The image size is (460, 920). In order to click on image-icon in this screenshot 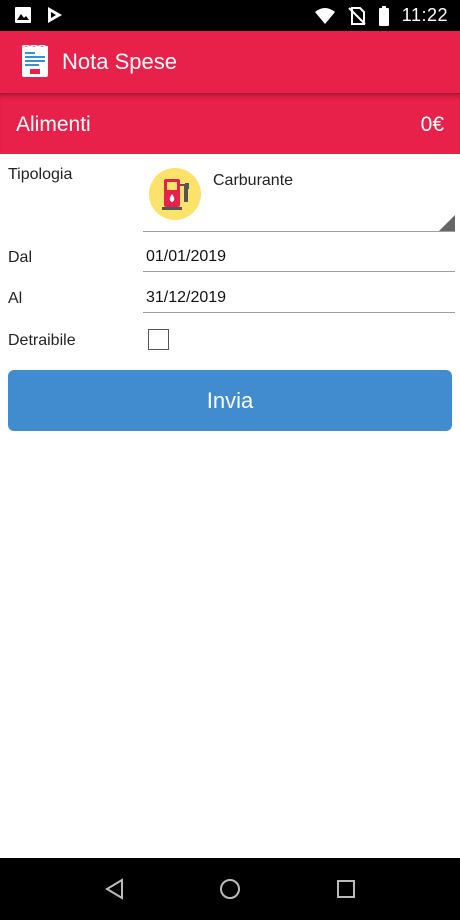, I will do `click(23, 15)`.